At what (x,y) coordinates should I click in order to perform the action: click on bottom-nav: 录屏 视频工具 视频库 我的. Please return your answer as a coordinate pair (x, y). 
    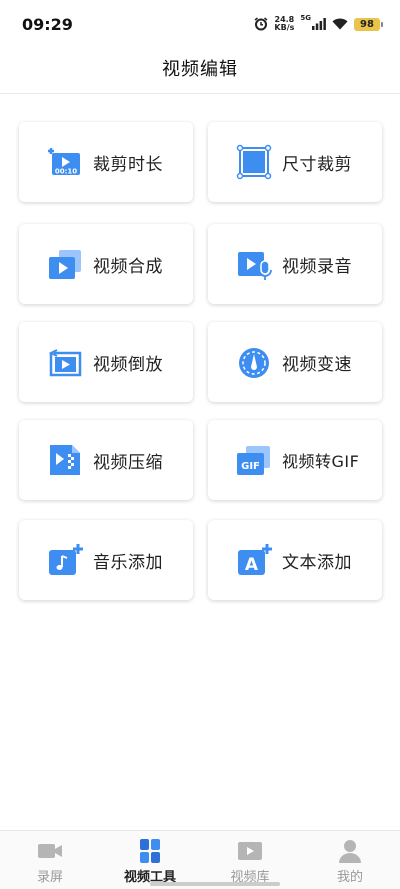
    Looking at the image, I should click on (200, 859).